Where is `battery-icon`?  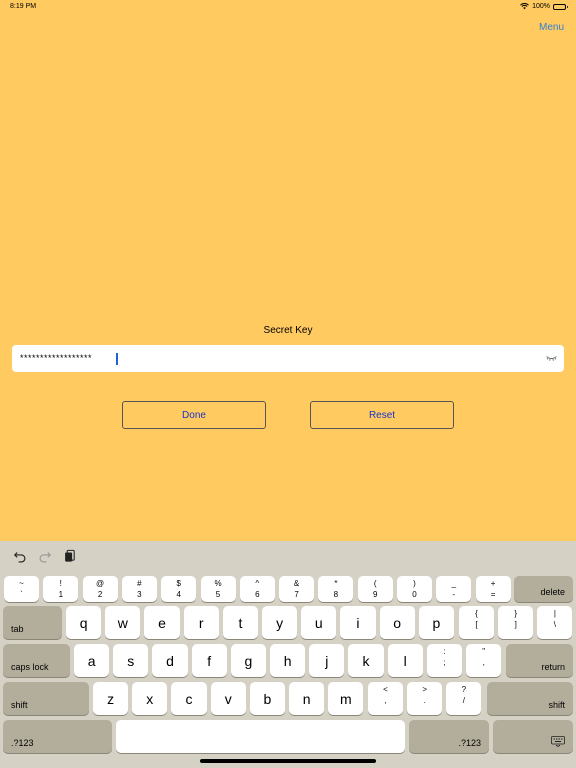
battery-icon is located at coordinates (560, 6).